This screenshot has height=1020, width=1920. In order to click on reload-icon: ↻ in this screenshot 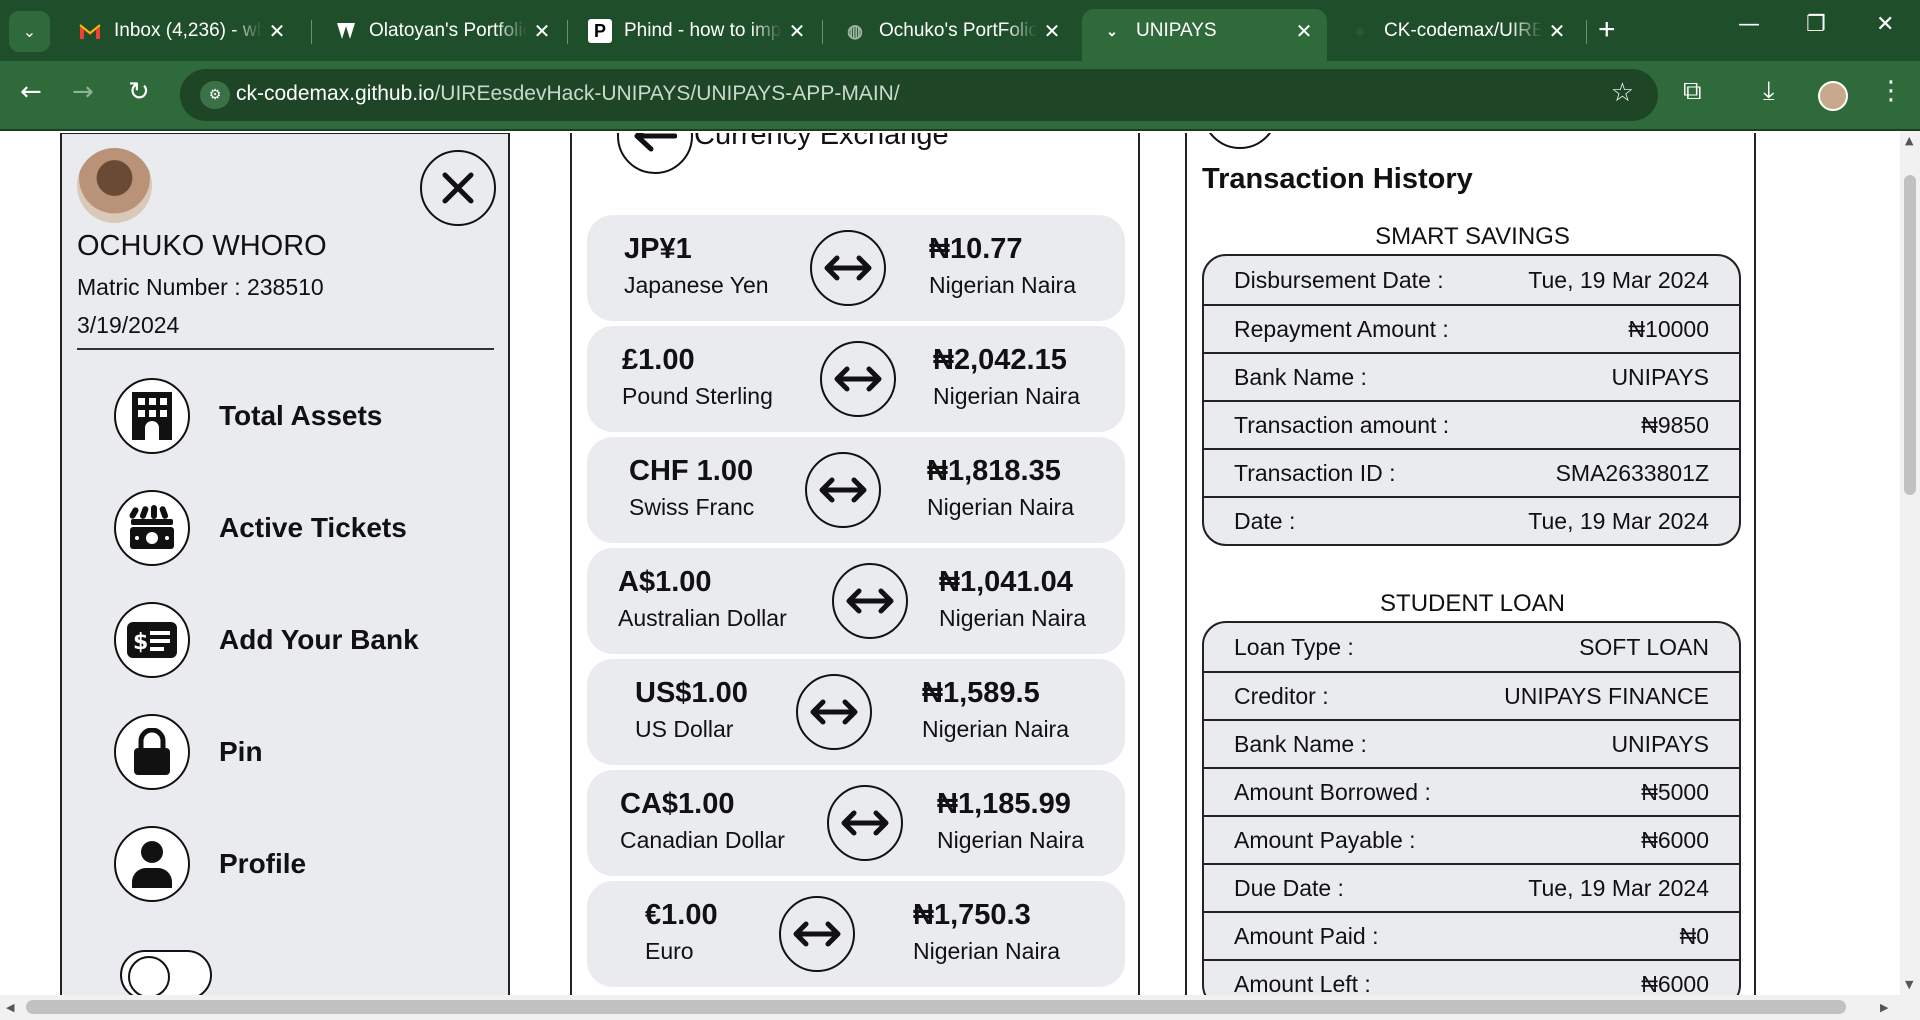, I will do `click(139, 92)`.